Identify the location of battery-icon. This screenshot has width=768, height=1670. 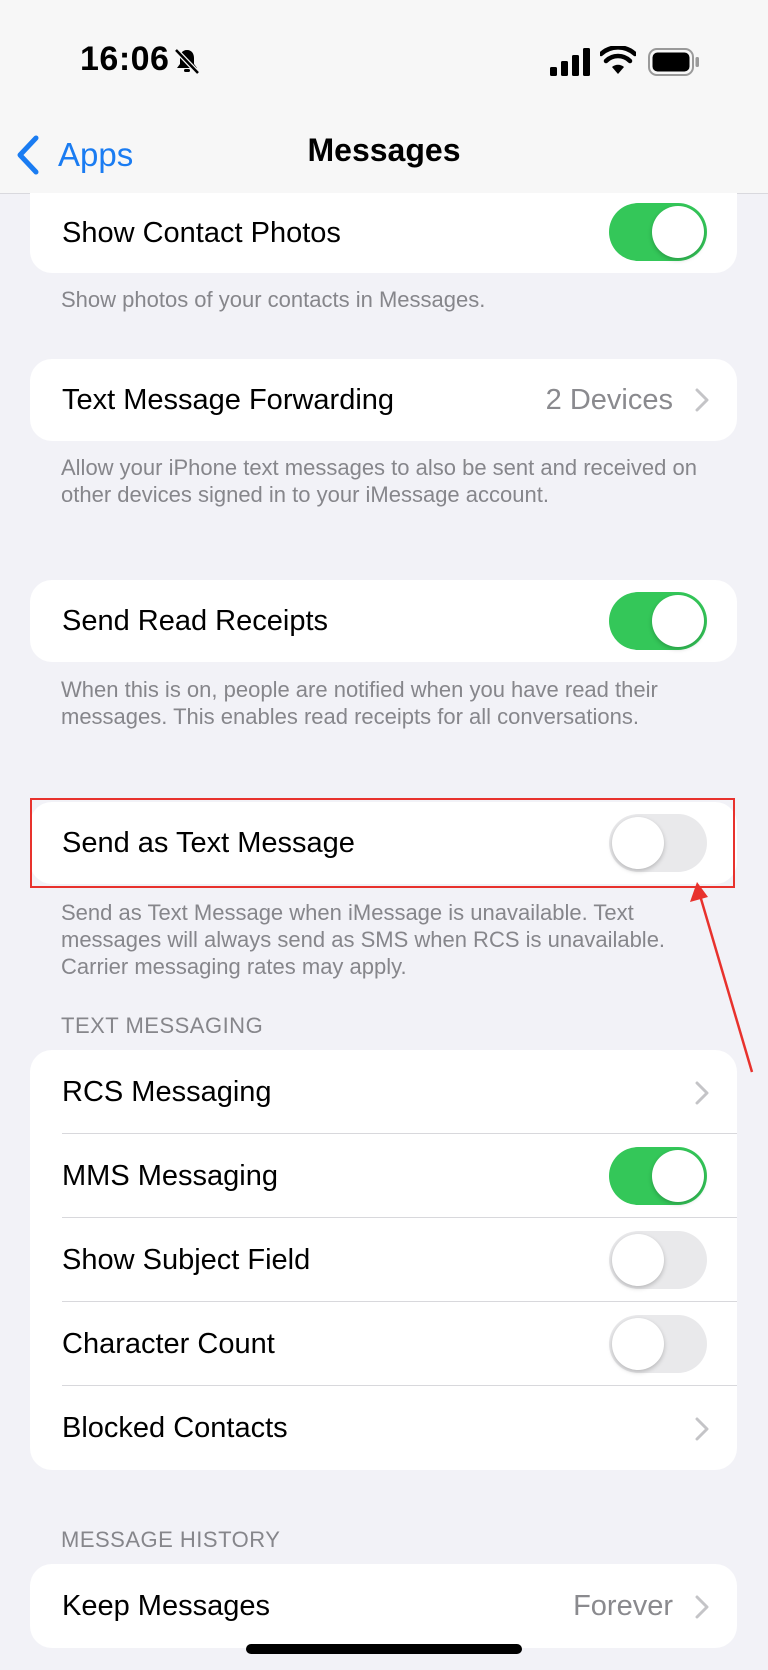
(673, 62).